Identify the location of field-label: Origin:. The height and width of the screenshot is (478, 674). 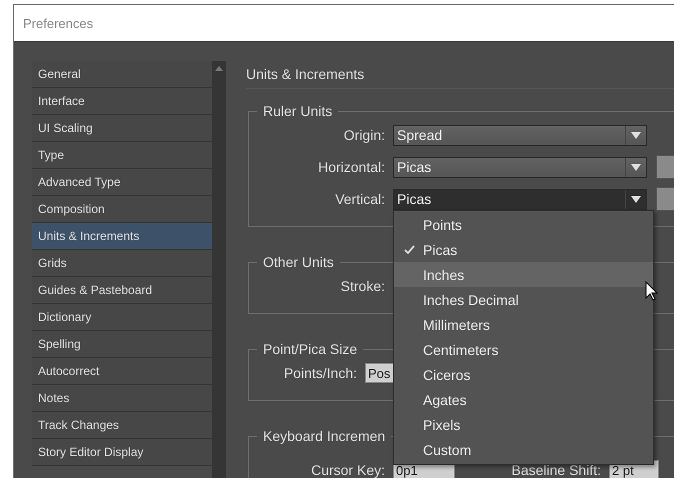
(363, 135).